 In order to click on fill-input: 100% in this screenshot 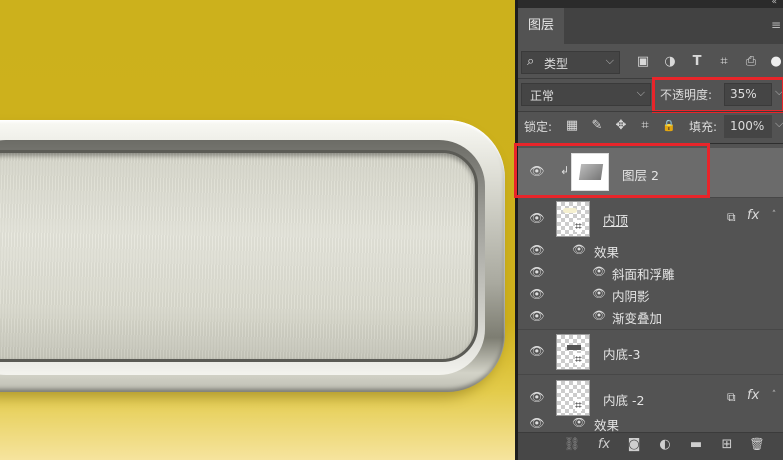, I will do `click(748, 126)`.